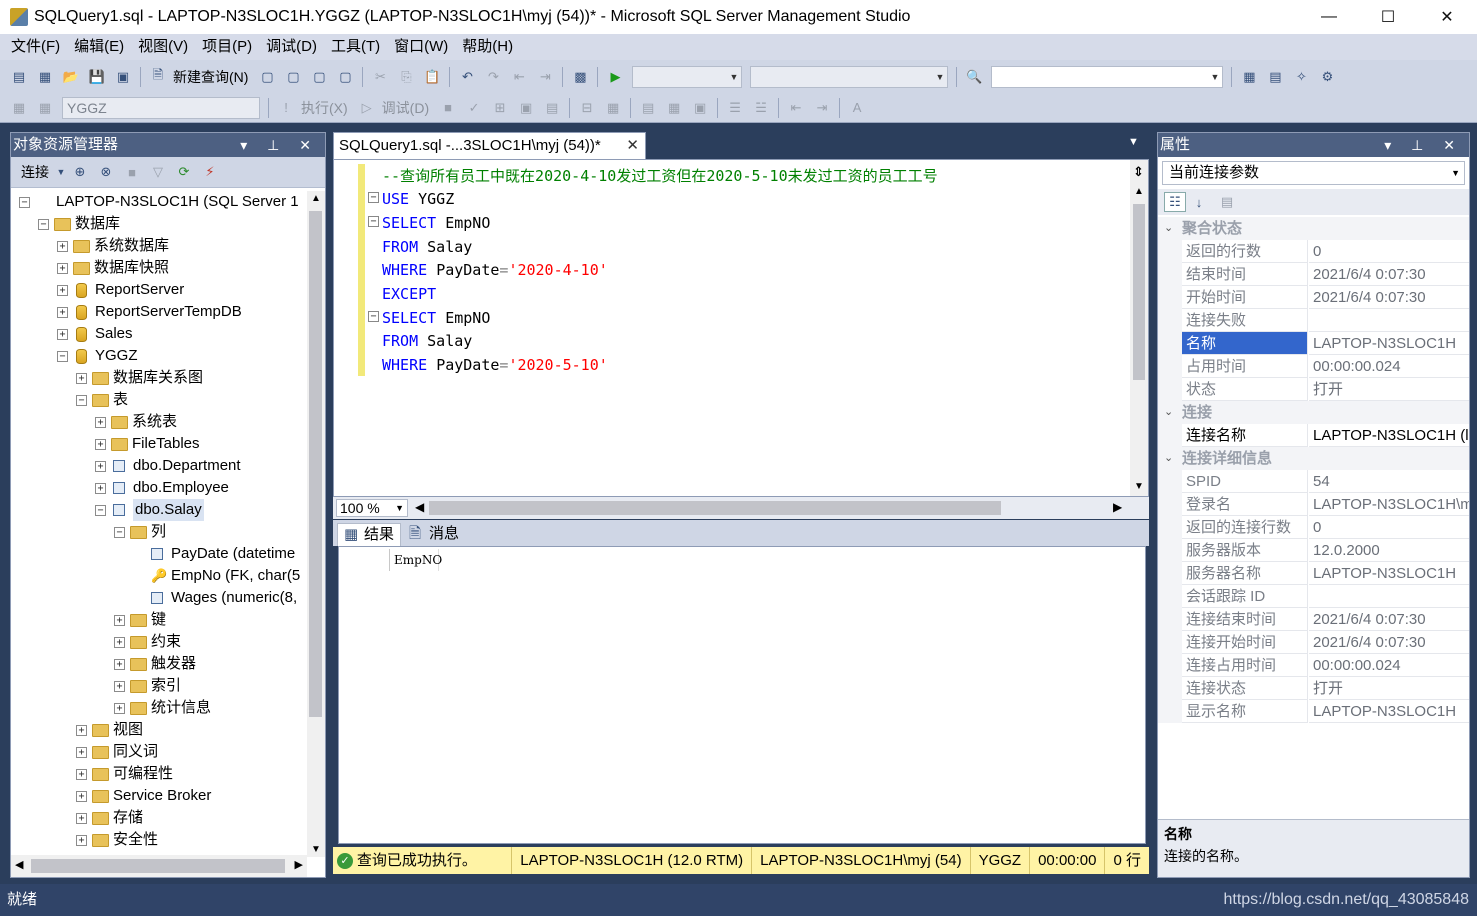 This screenshot has height=916, width=1477. What do you see at coordinates (214, 554) in the screenshot?
I see `tree-node: PayDate (datetime` at bounding box center [214, 554].